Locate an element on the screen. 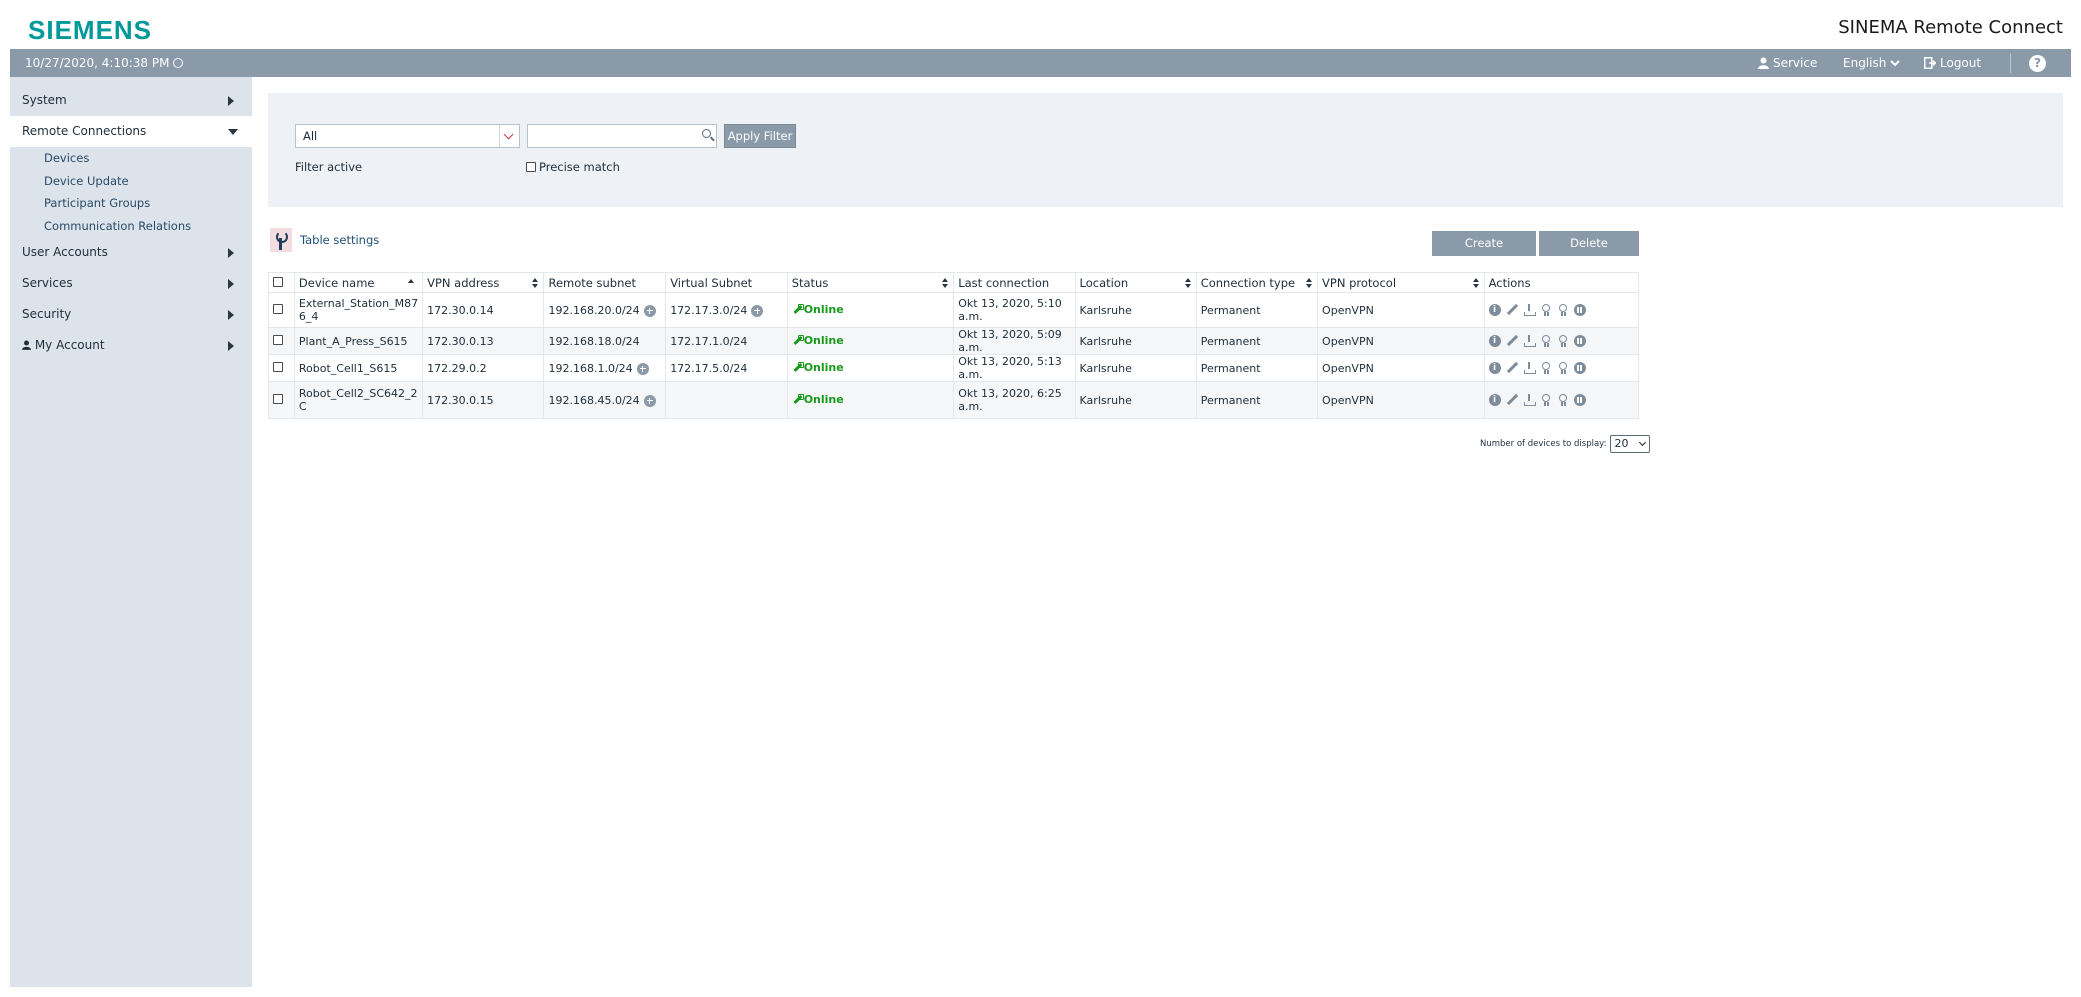 The height and width of the screenshot is (997, 2081). column-header-location: Location is located at coordinates (1135, 282).